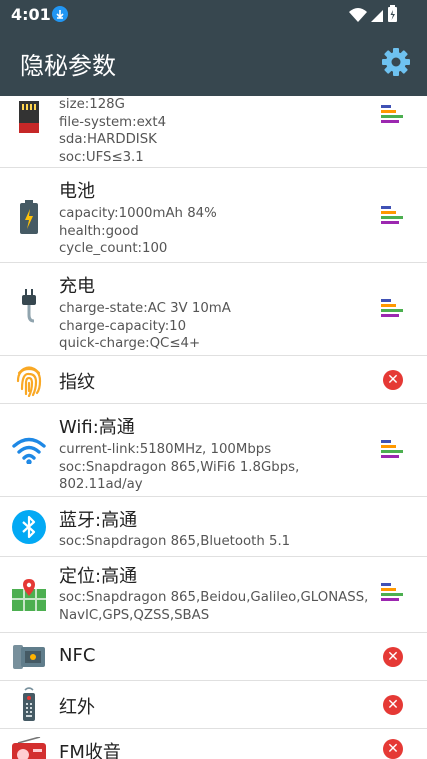 The height and width of the screenshot is (759, 427). Describe the element at coordinates (213, 527) in the screenshot. I see `list-item-bluetooth: 蓝牙:高通 soc:Snapdragon 865,Bluetooth 5.1` at that location.